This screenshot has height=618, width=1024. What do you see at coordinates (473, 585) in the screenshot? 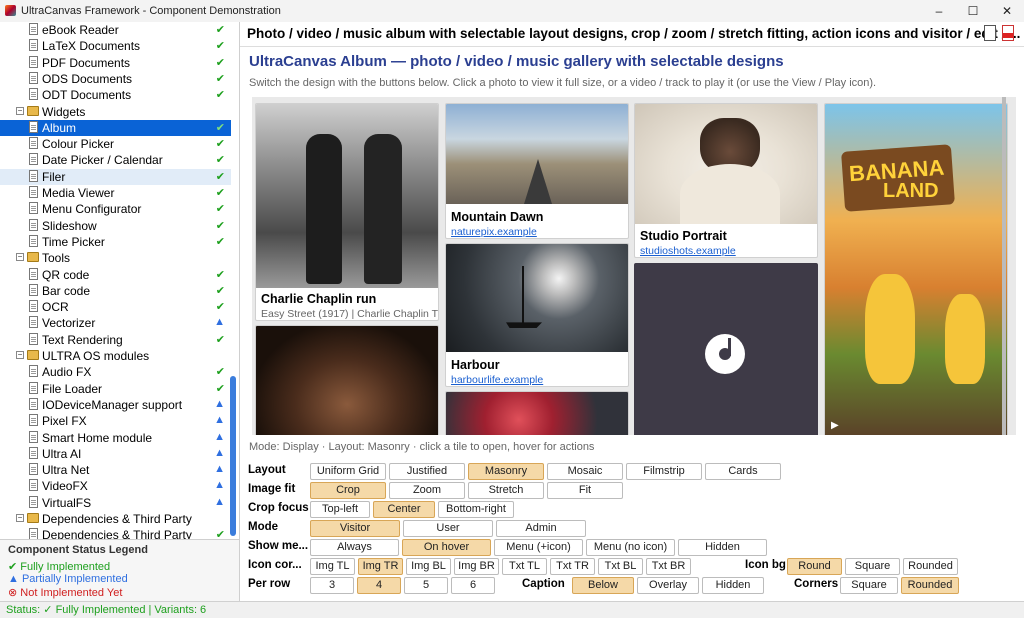
I see `per-row-option-button: 6` at bounding box center [473, 585].